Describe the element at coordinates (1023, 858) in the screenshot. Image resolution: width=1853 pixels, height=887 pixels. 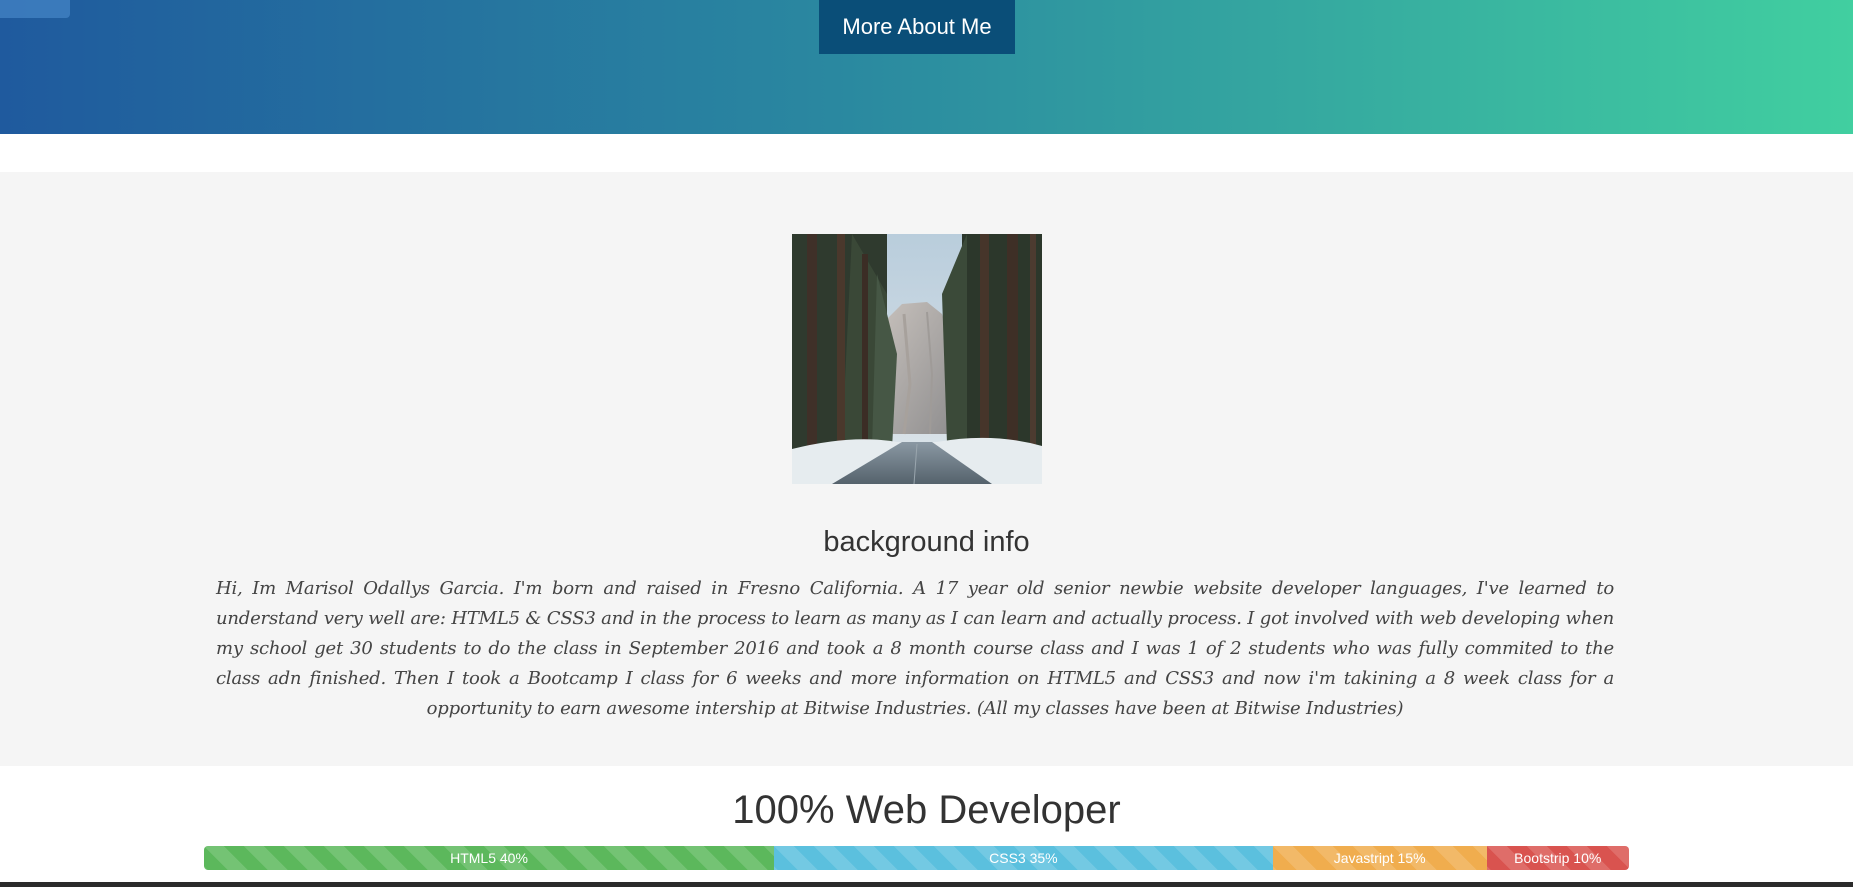
I see `progress-segment-css3: CSS3 35%` at that location.